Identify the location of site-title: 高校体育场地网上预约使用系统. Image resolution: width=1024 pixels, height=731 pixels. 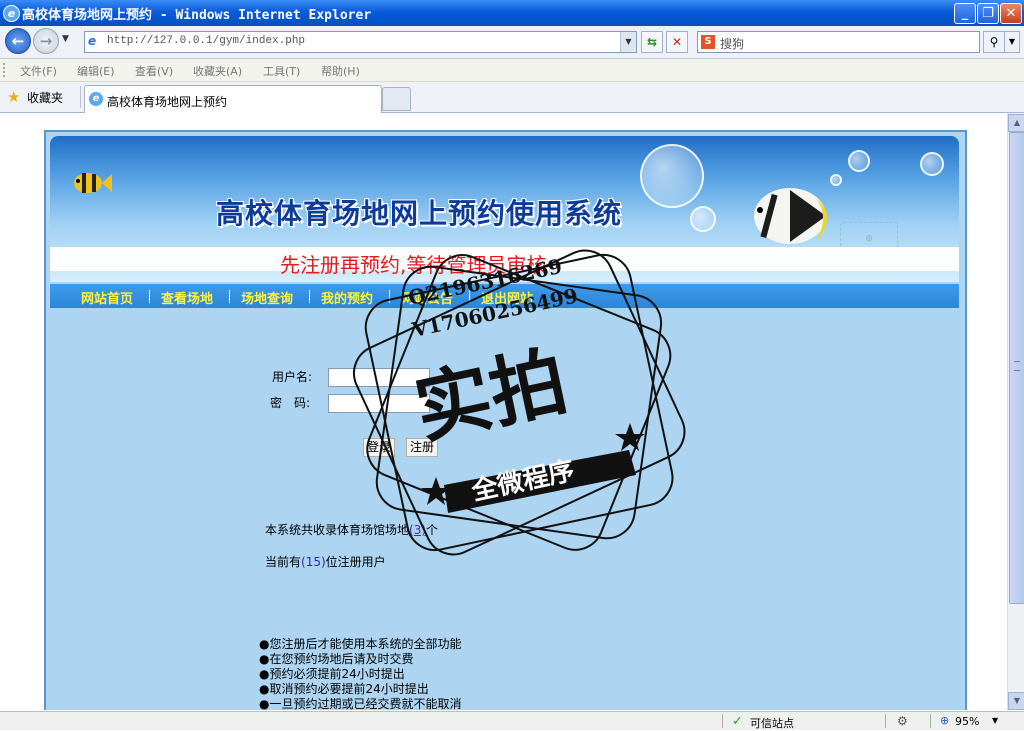
(419, 213).